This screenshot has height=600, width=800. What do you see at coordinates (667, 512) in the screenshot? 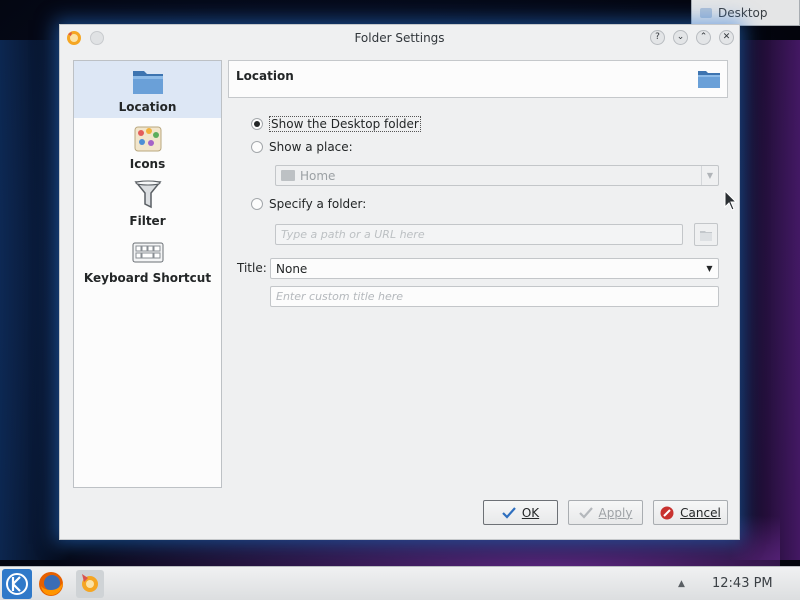
I see `cancel-icon` at bounding box center [667, 512].